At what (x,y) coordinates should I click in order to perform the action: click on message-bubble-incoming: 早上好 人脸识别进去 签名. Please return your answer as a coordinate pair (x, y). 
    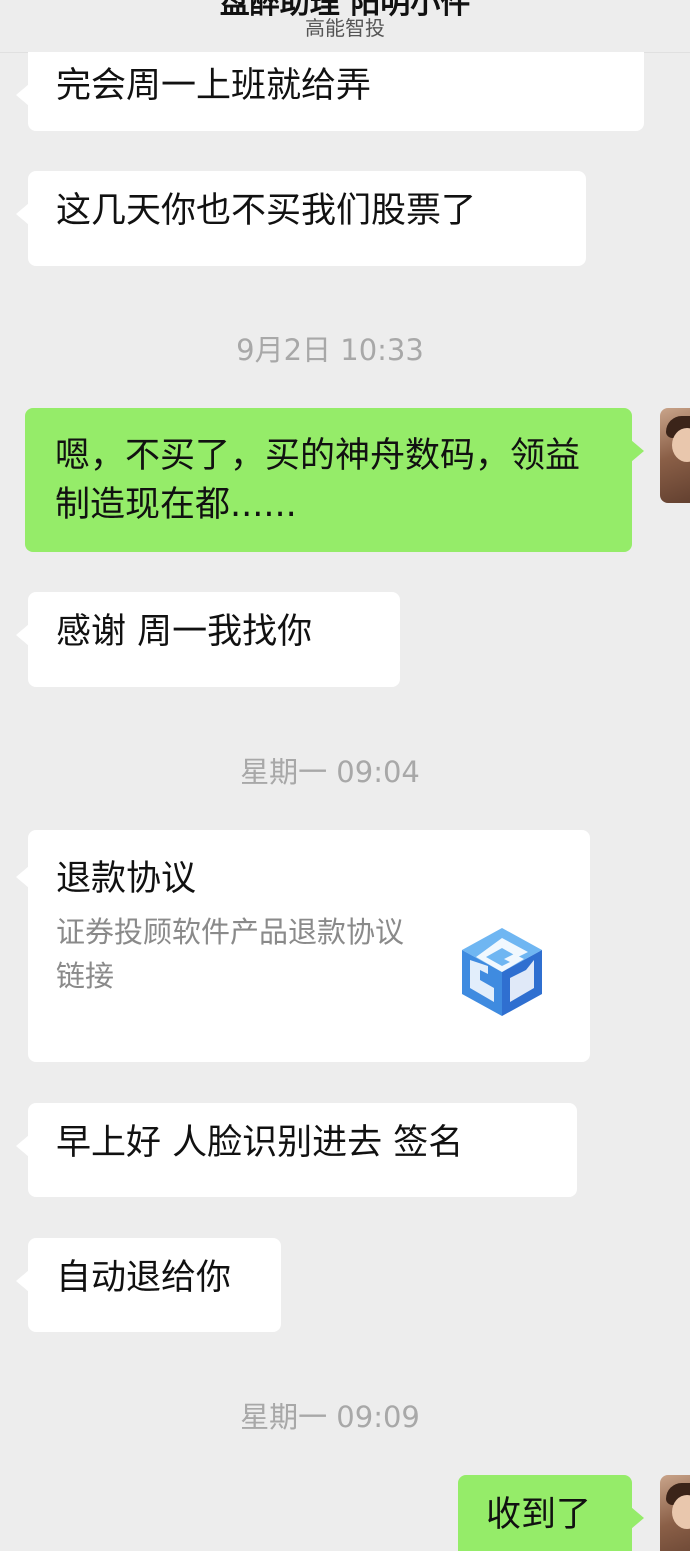
    Looking at the image, I should click on (296, 1150).